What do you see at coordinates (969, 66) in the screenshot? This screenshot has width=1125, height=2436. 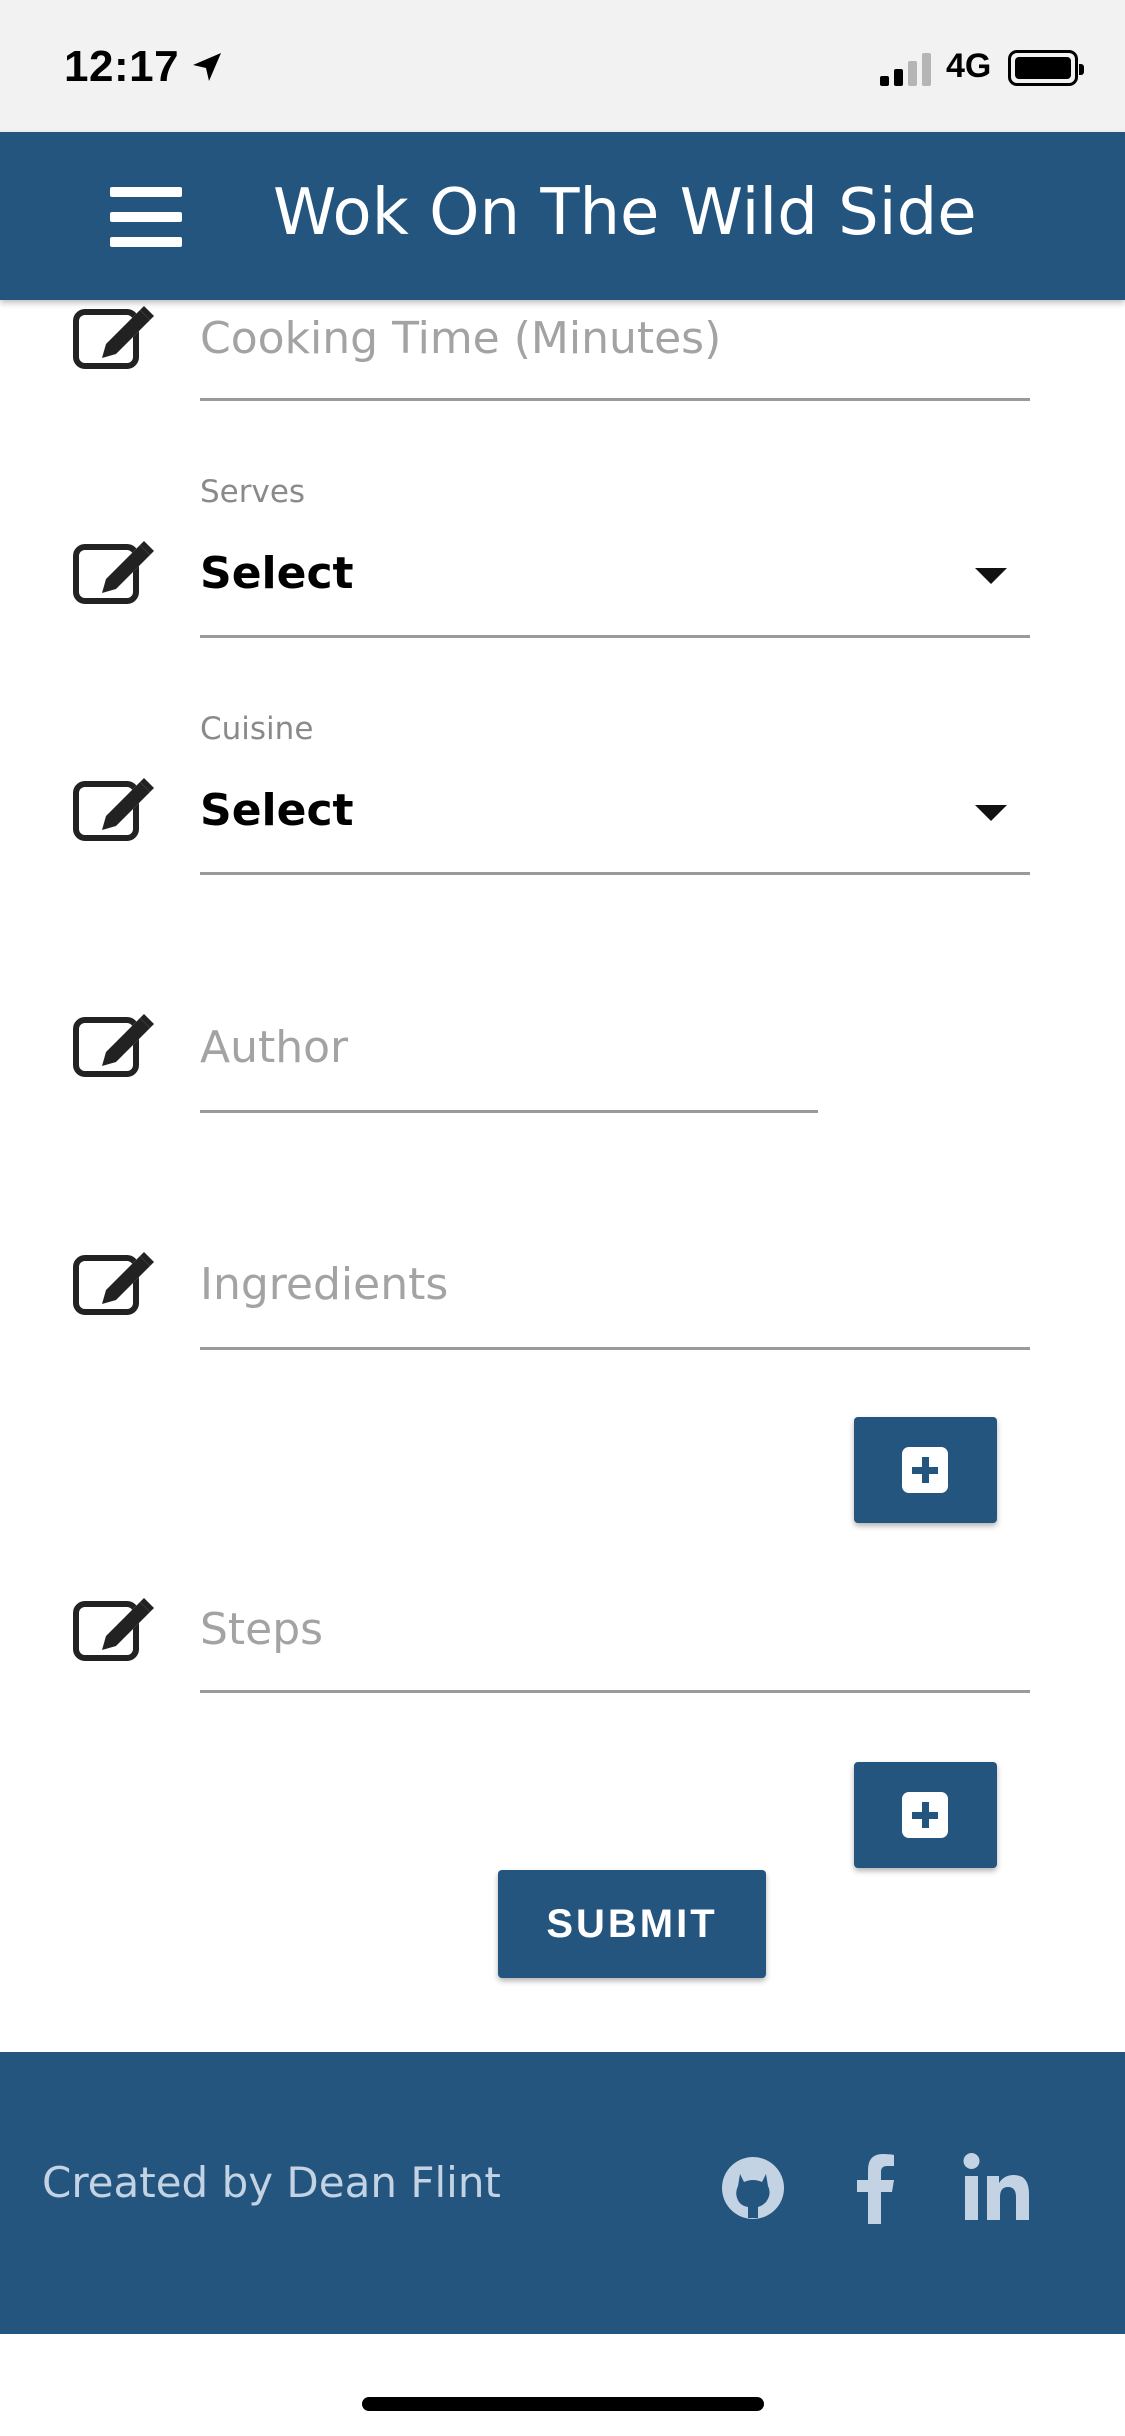 I see `network-type: 4G` at bounding box center [969, 66].